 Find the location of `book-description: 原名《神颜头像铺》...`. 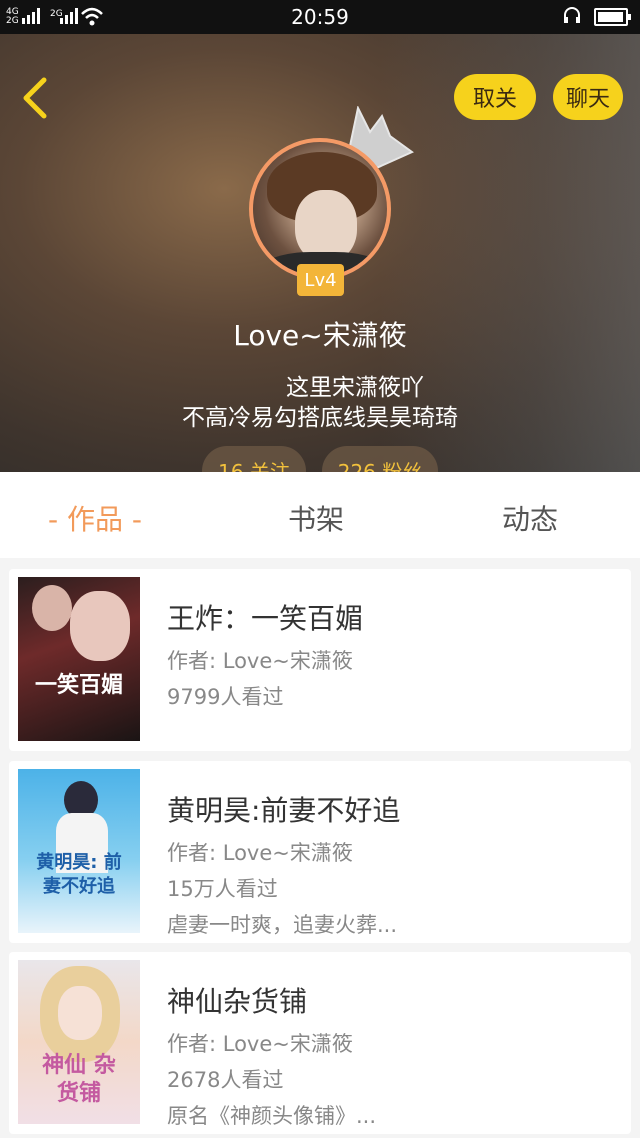

book-description: 原名《神颜头像铺》... is located at coordinates (272, 1116).